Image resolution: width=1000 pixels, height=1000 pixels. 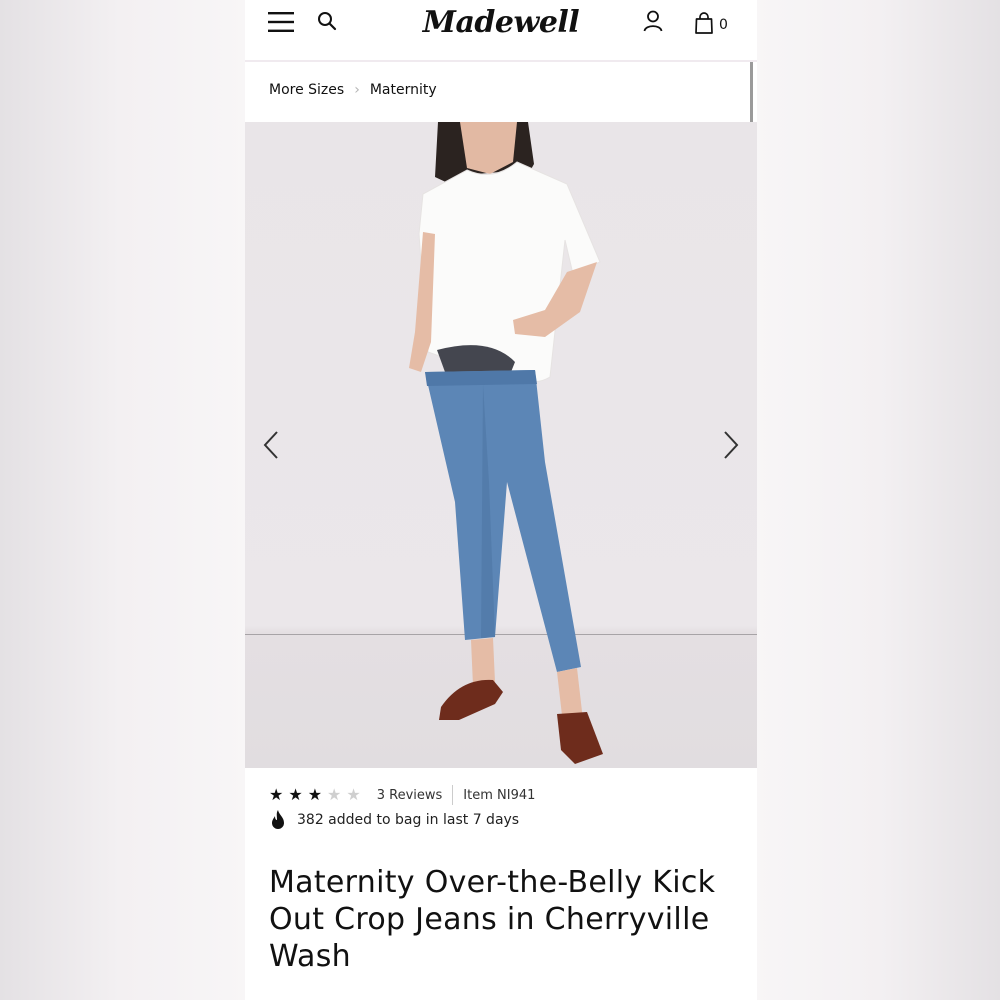 What do you see at coordinates (408, 820) in the screenshot?
I see `popularity-text: 382 added to bag in last 7 days` at bounding box center [408, 820].